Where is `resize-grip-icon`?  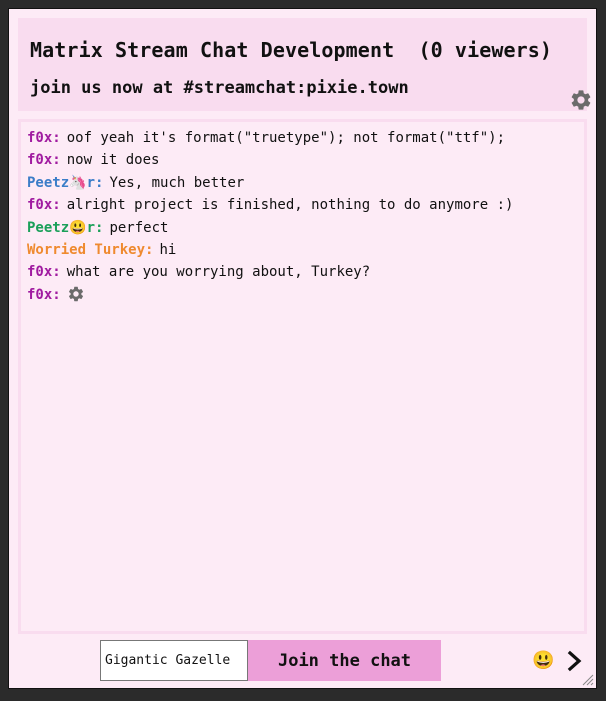 resize-grip-icon is located at coordinates (588, 680).